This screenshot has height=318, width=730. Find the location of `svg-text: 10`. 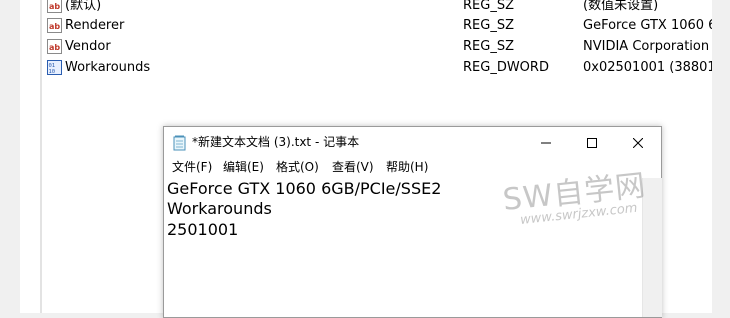

svg-text: 10 is located at coordinates (52, 72).